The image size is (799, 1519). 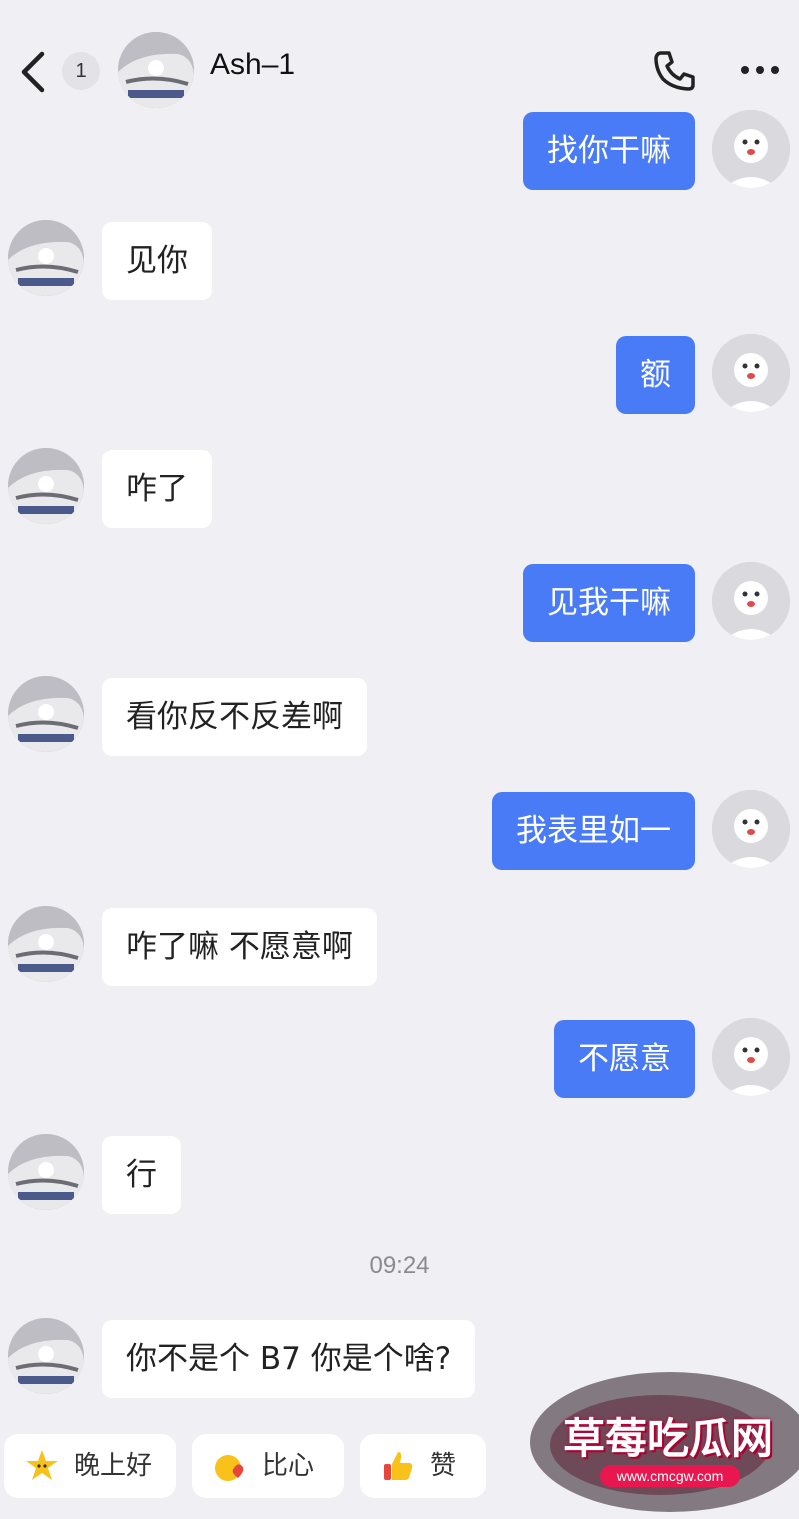 What do you see at coordinates (157, 489) in the screenshot?
I see `message-bubble-incoming: 咋了` at bounding box center [157, 489].